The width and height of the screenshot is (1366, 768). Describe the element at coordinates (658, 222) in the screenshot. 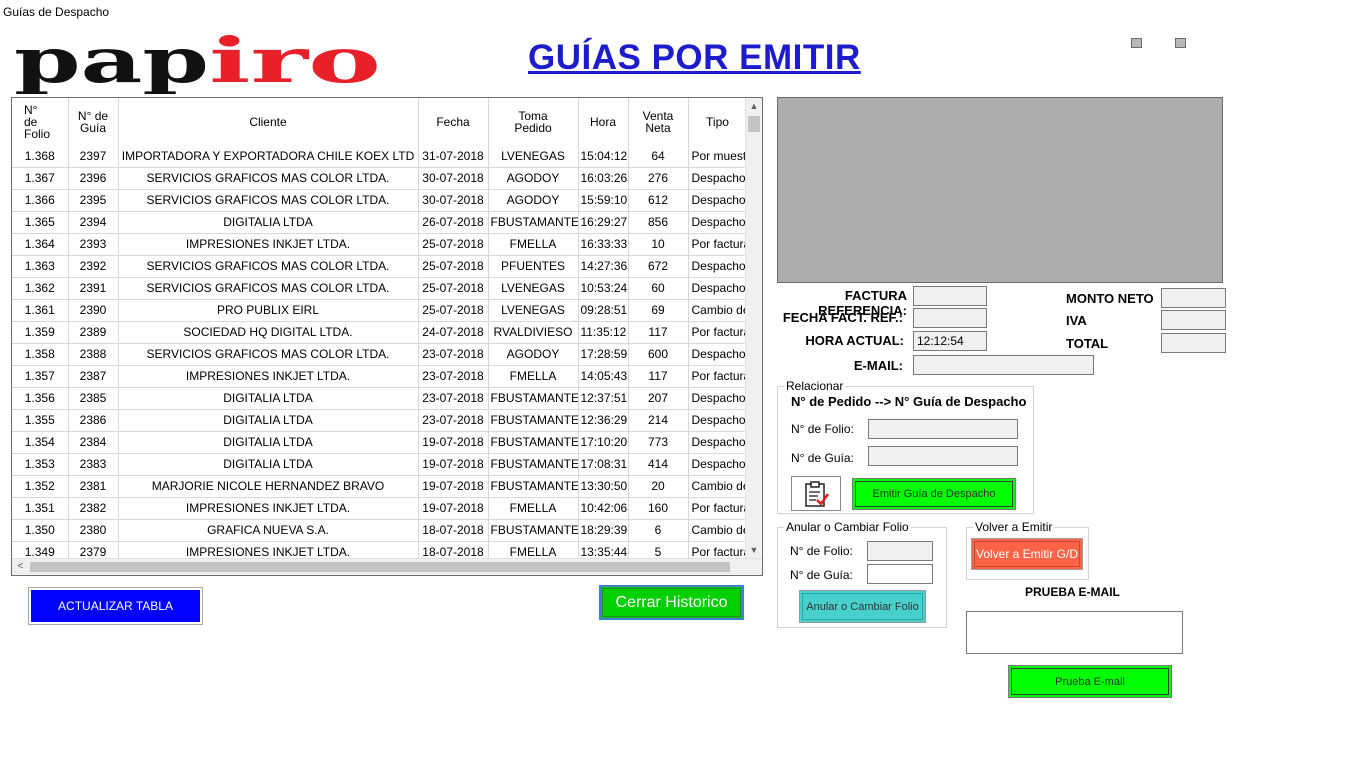

I see `cell-venta-neta: 856` at that location.